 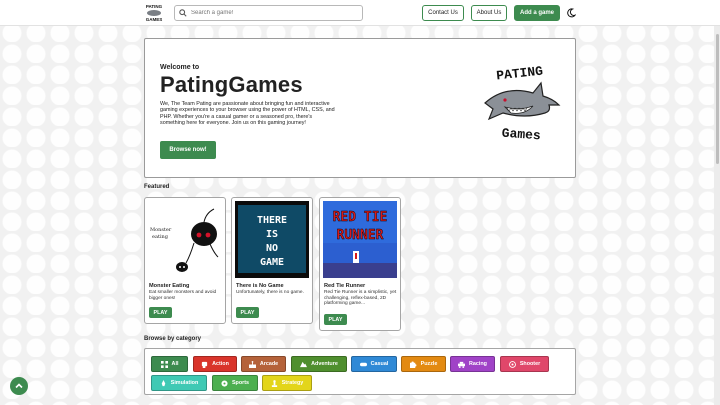 What do you see at coordinates (363, 364) in the screenshot?
I see `controller-icon` at bounding box center [363, 364].